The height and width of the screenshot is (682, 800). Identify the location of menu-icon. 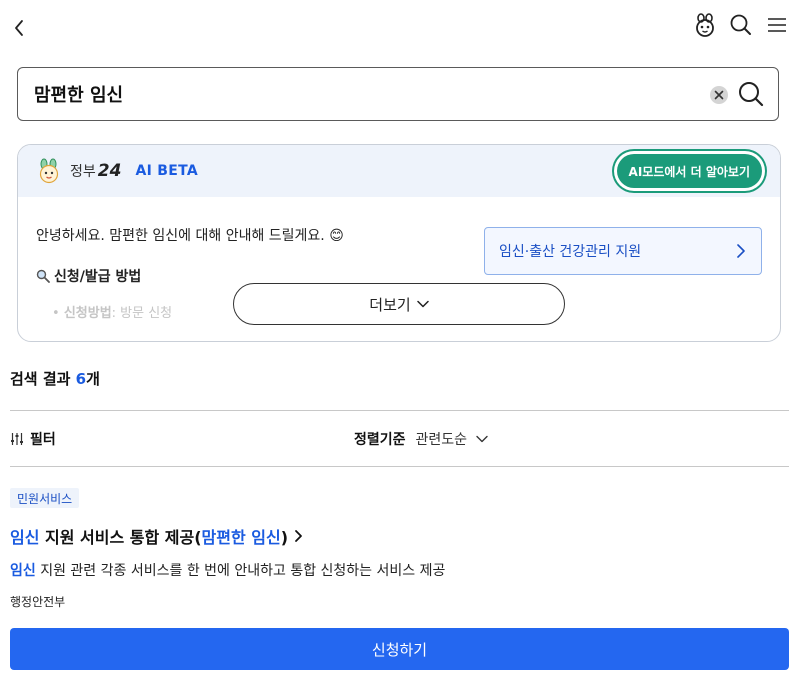
(777, 25).